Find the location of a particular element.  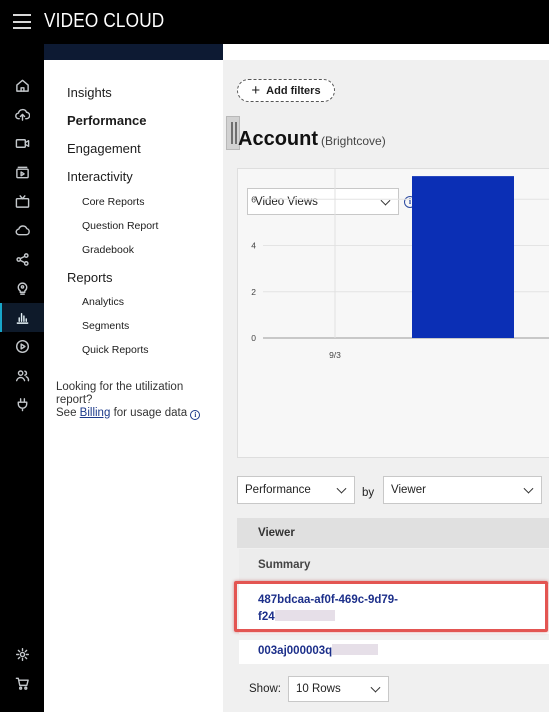

utilization-note-line1: Looking for the utilization is located at coordinates (120, 387).